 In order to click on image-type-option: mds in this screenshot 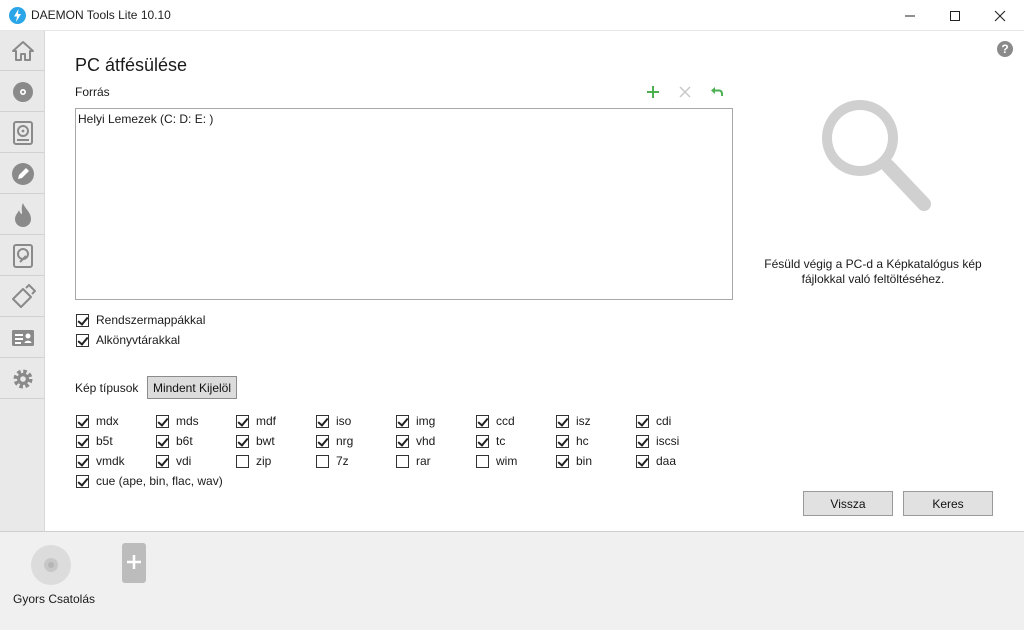, I will do `click(177, 421)`.